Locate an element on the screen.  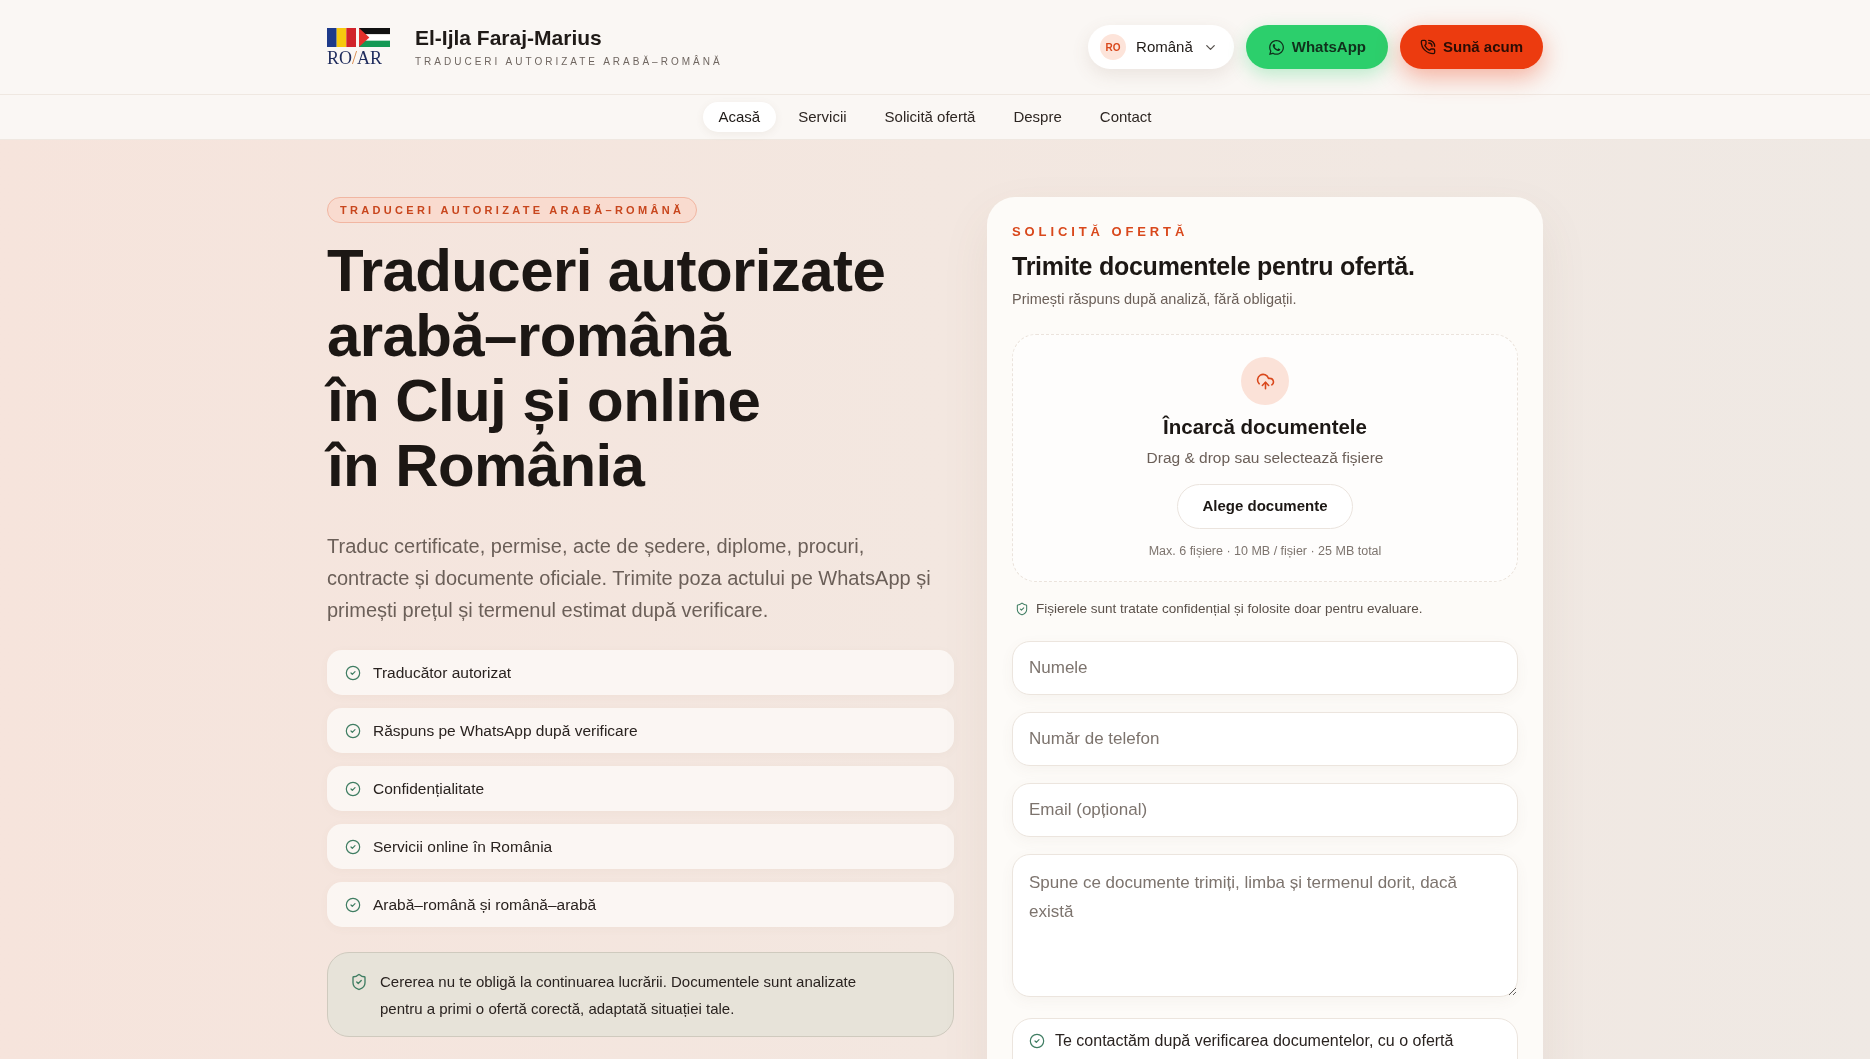
nav-tab: Acasă is located at coordinates (739, 117).